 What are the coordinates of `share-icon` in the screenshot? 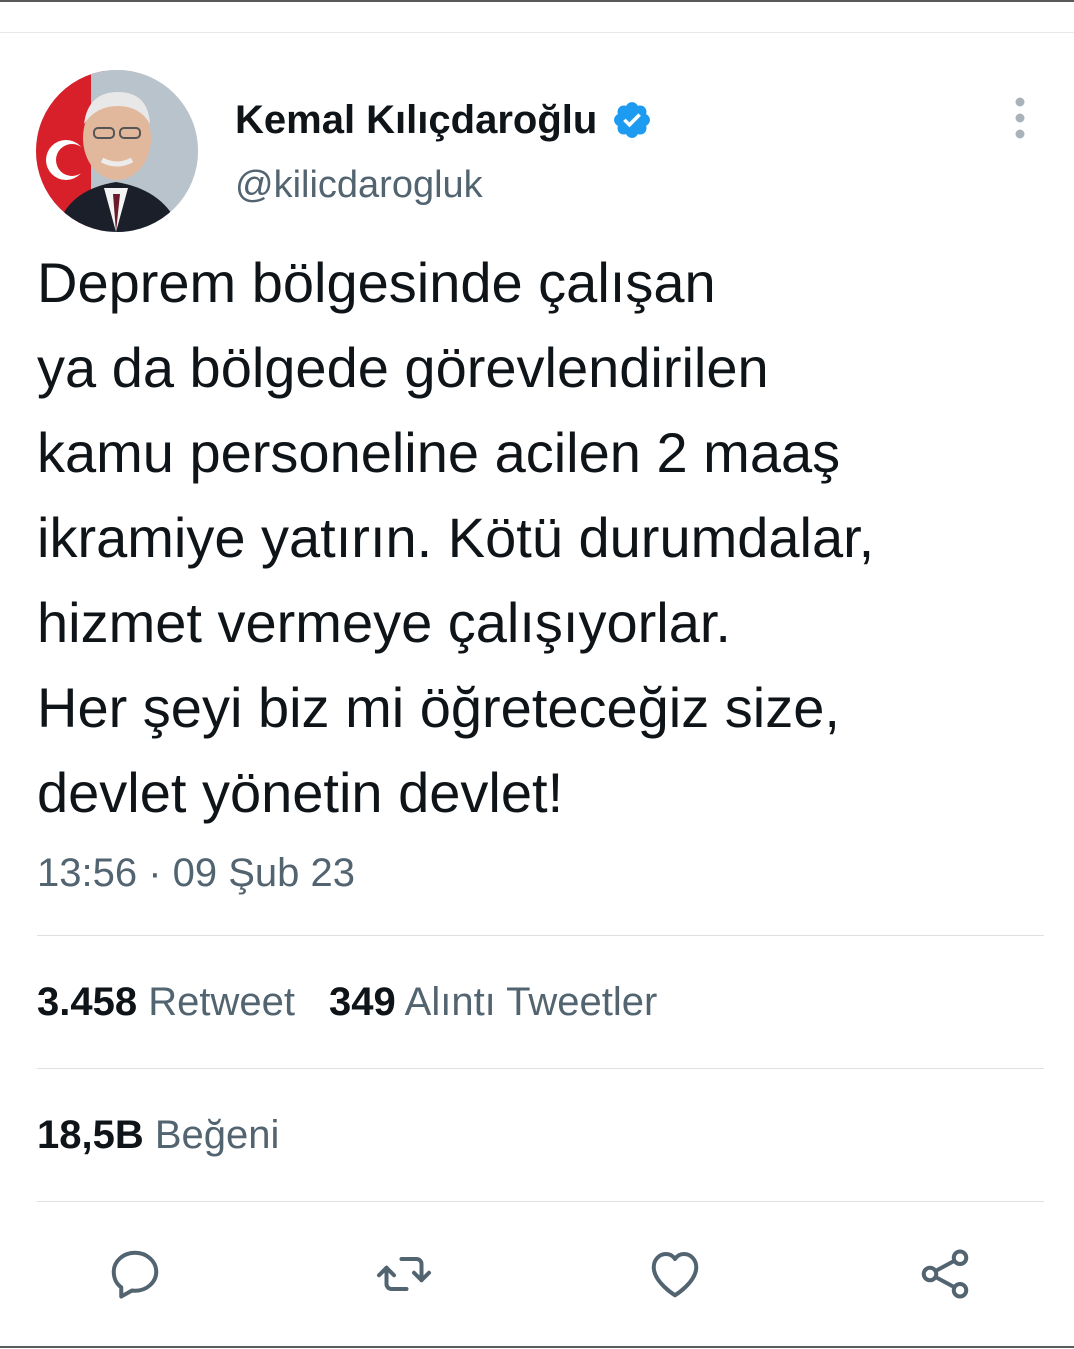 It's located at (945, 1274).